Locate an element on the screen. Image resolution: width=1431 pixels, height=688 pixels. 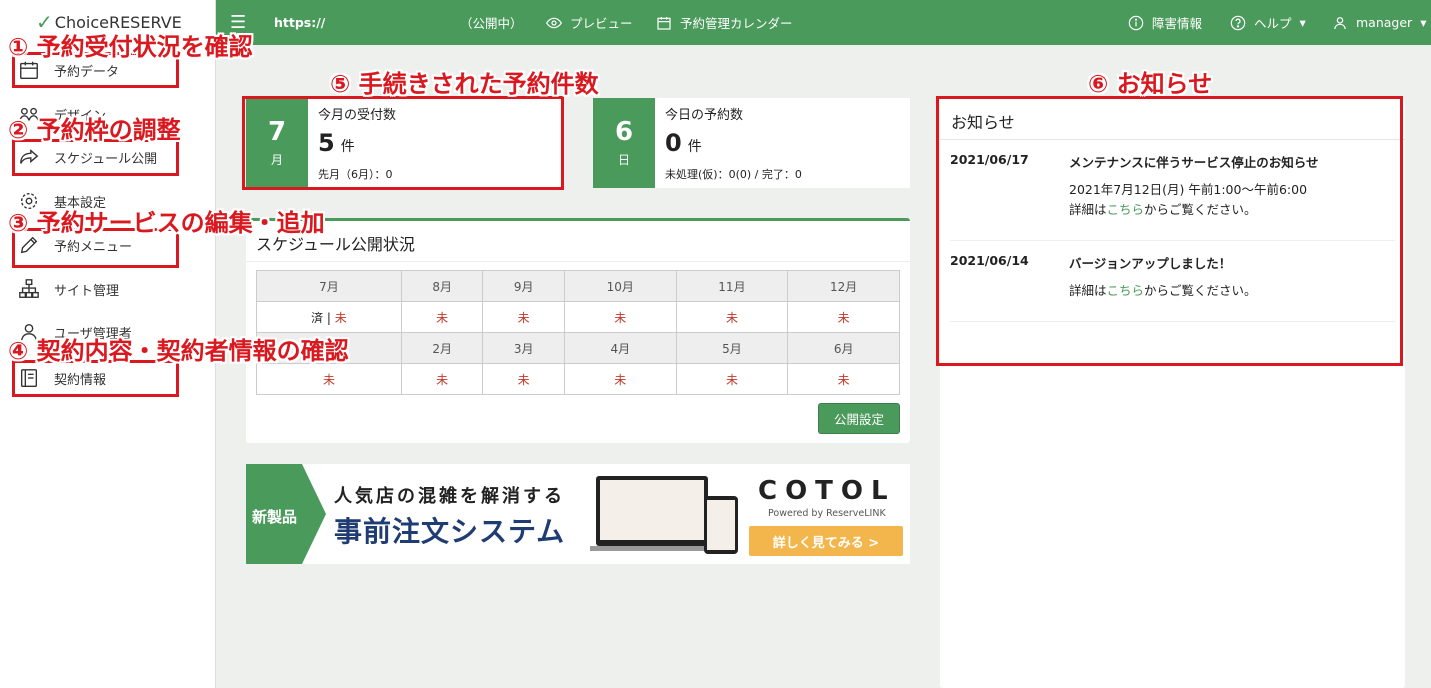
annotation-label-6: ⑥ お知らせ is located at coordinates (1150, 84).